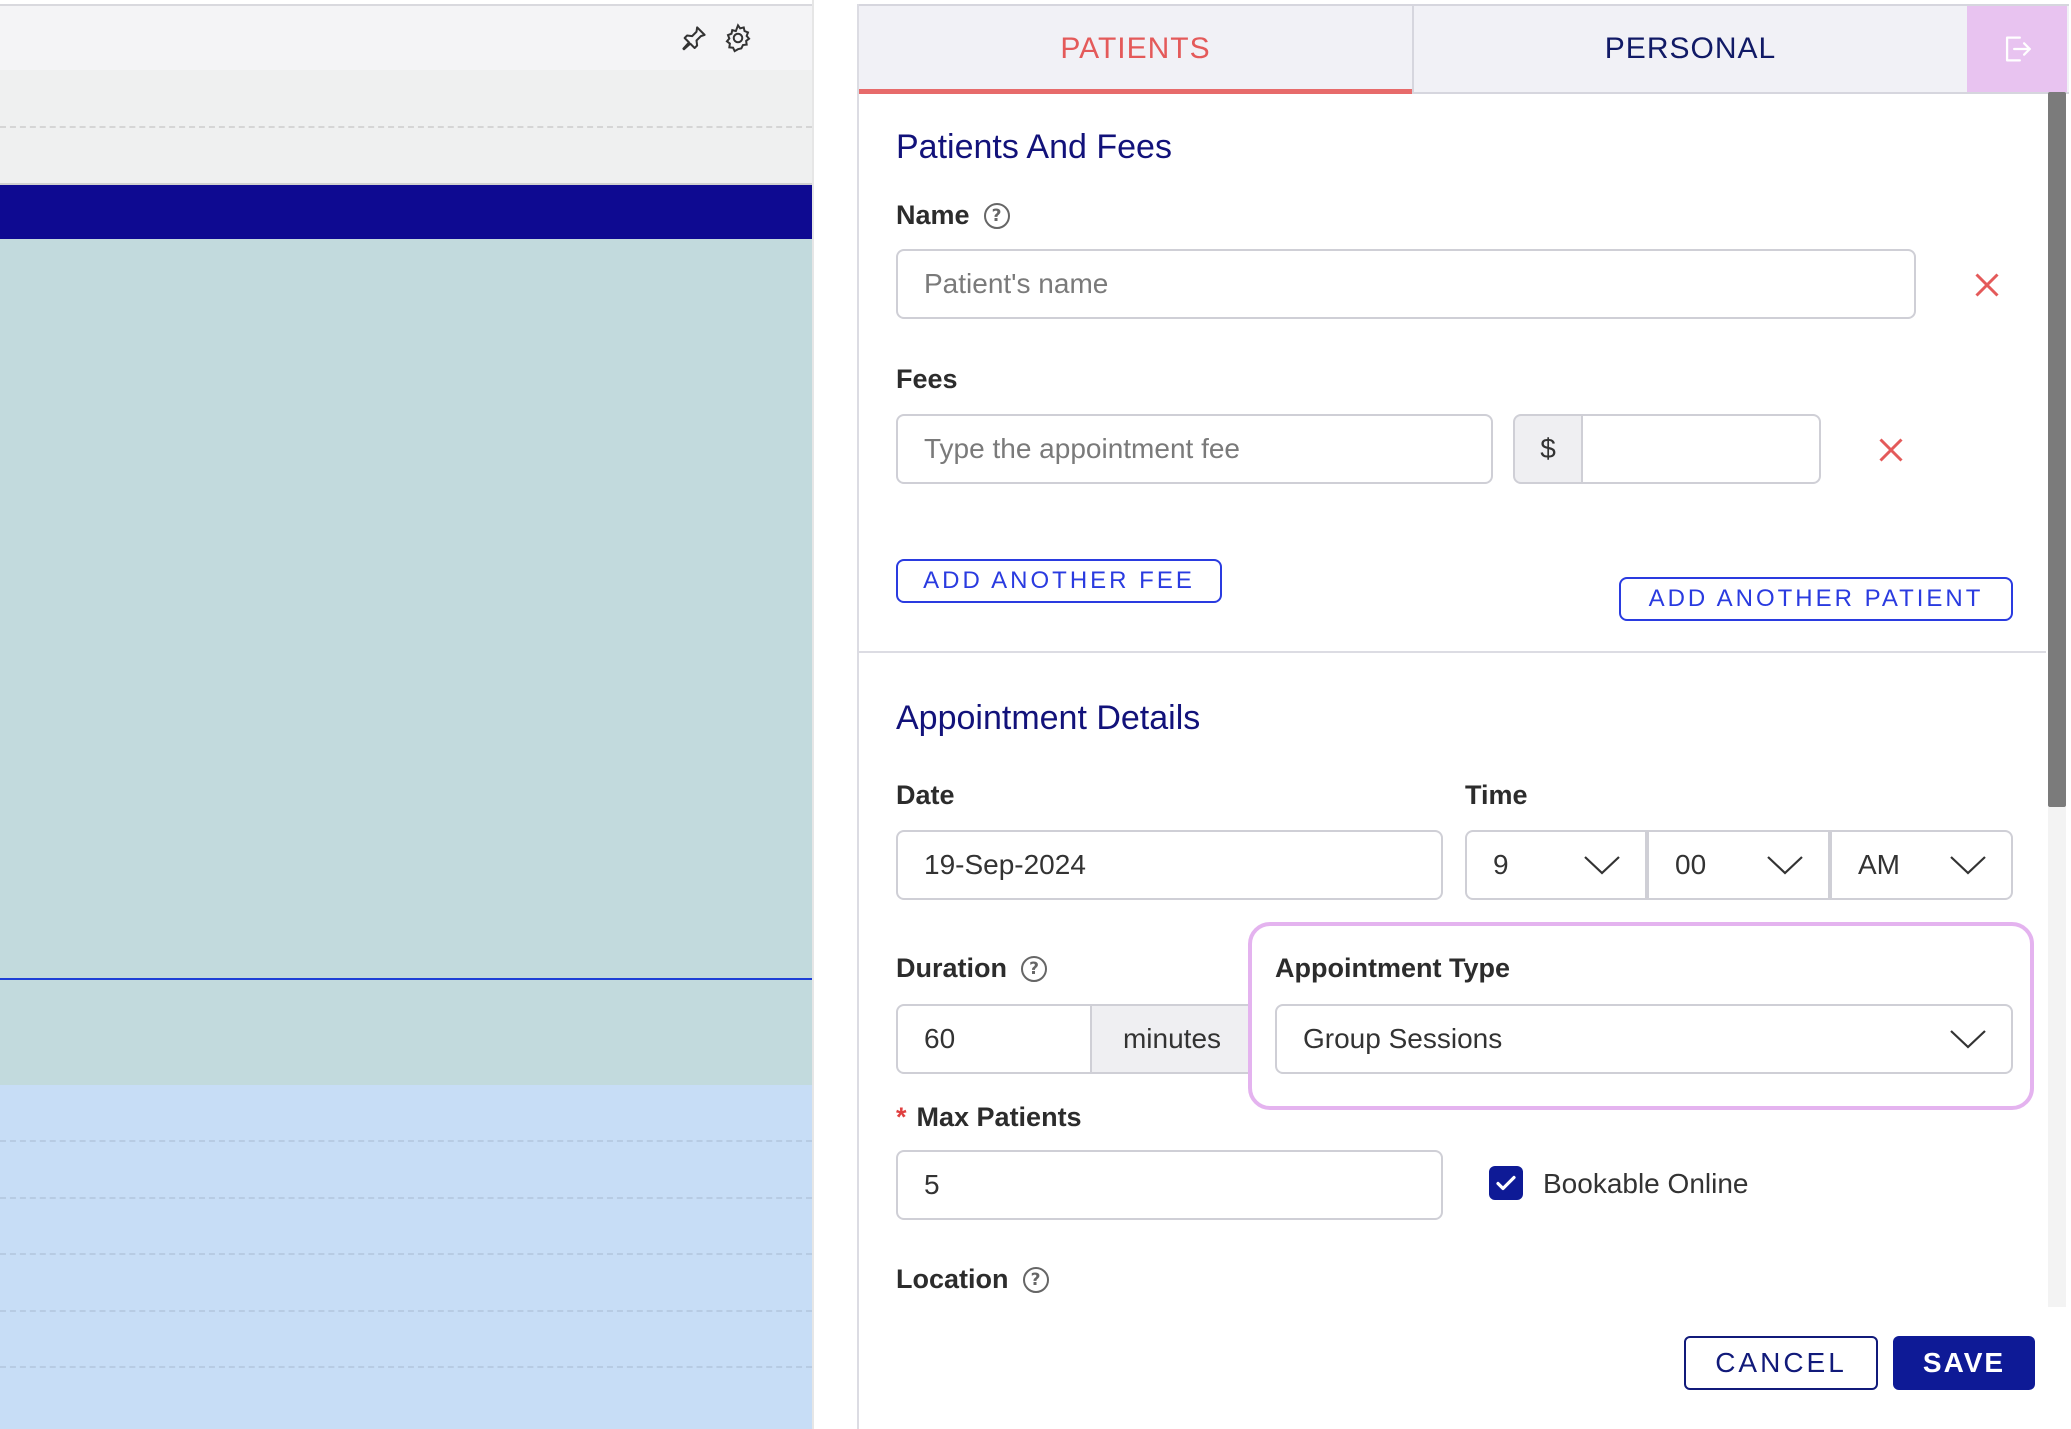  I want to click on name-label: Name ?, so click(953, 215).